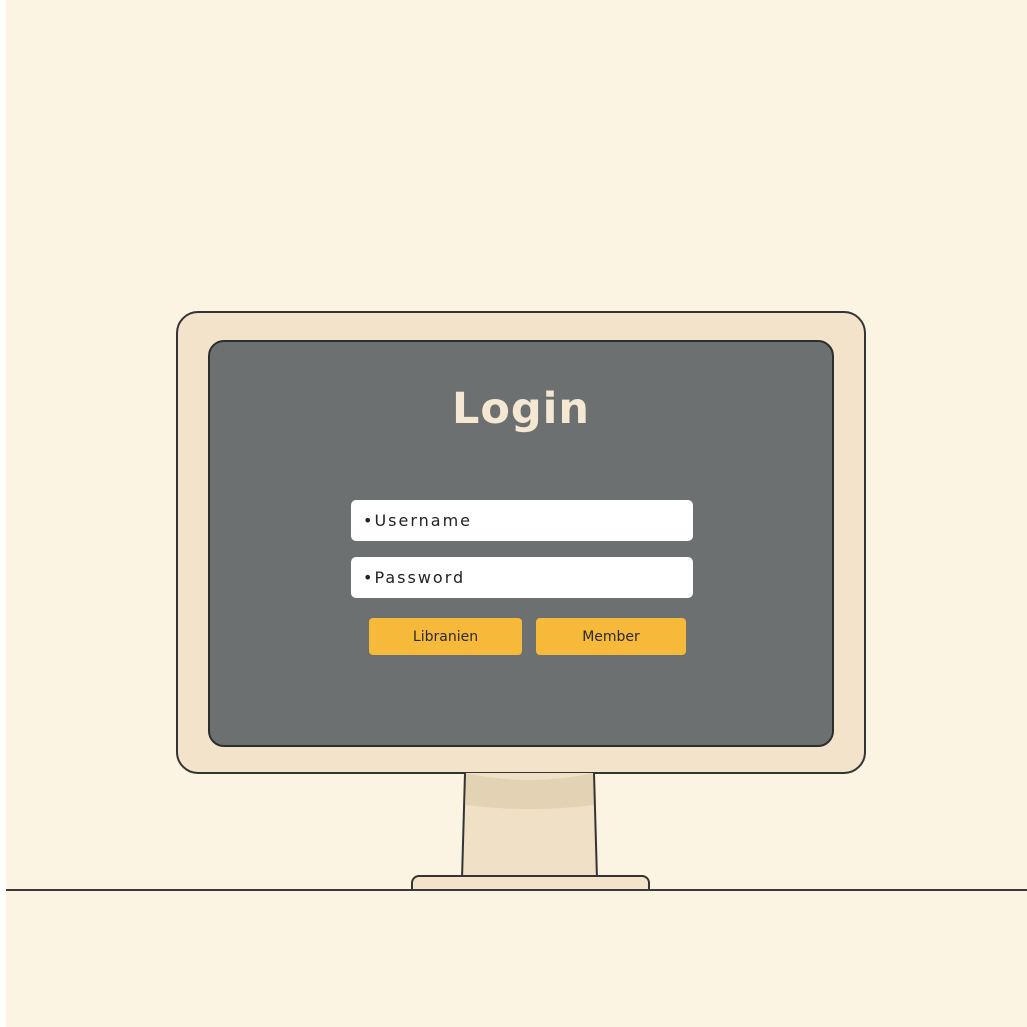  Describe the element at coordinates (445, 636) in the screenshot. I see `librarian-login-button: Libranien` at that location.